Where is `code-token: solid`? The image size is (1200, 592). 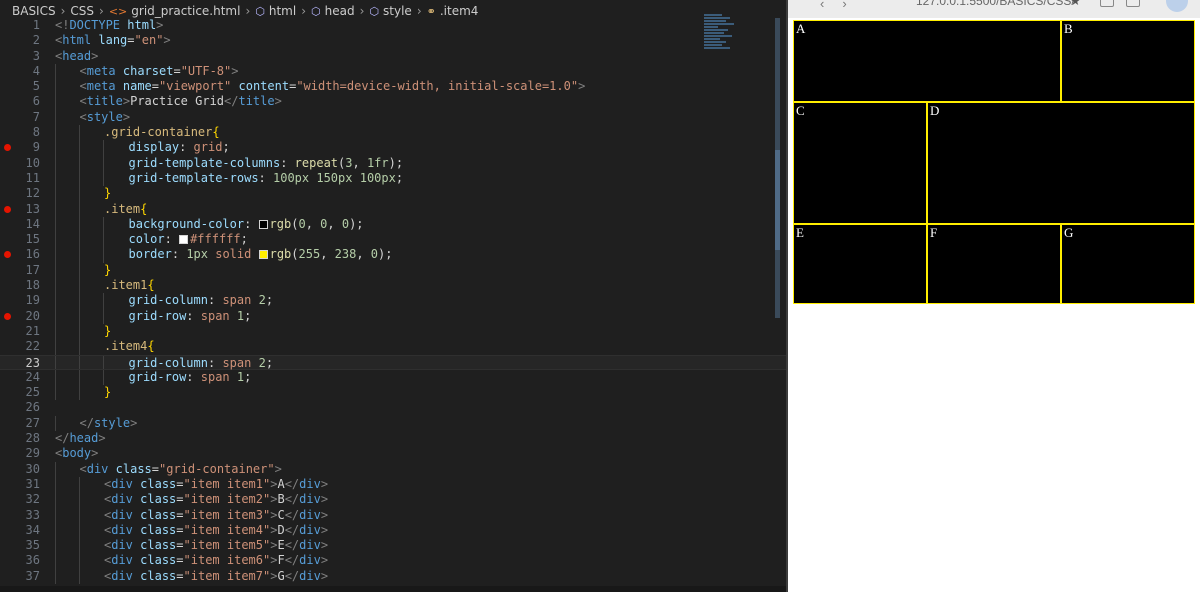 code-token: solid is located at coordinates (233, 254).